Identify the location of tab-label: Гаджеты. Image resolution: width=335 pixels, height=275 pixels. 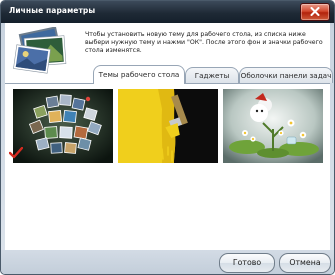
(212, 75).